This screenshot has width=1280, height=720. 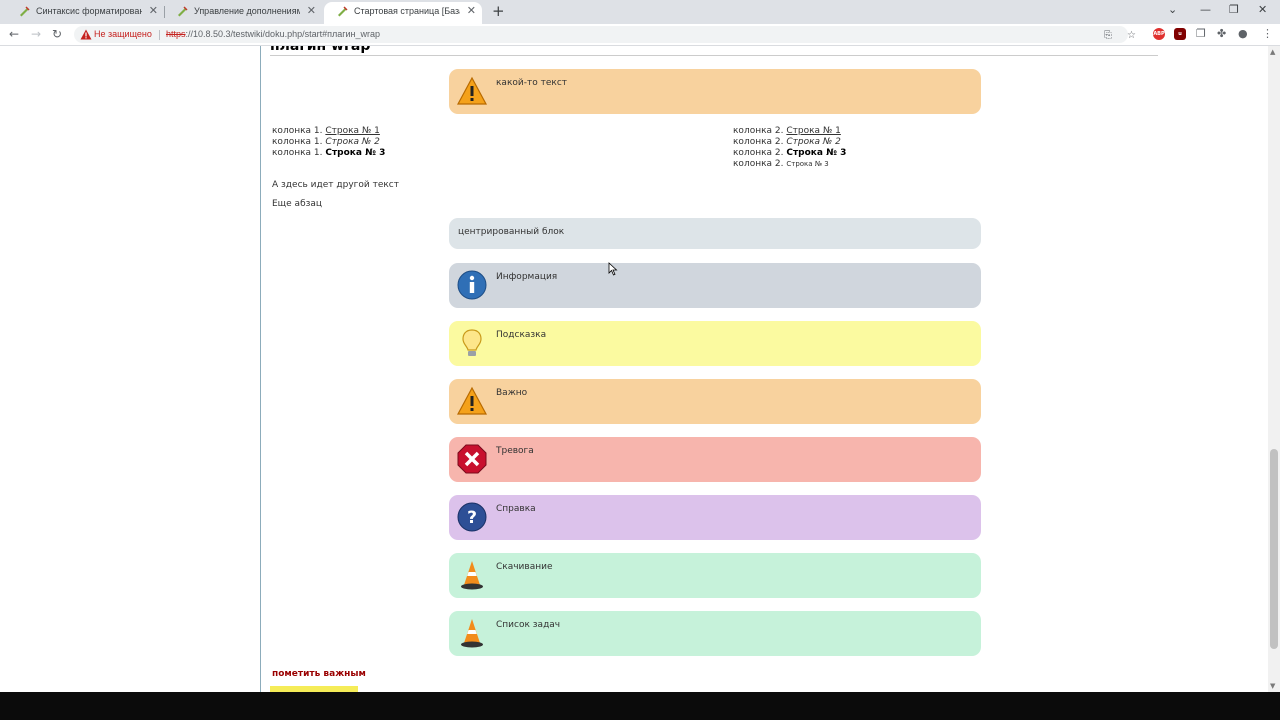 What do you see at coordinates (1234, 10) in the screenshot?
I see `restore-icon: ❐` at bounding box center [1234, 10].